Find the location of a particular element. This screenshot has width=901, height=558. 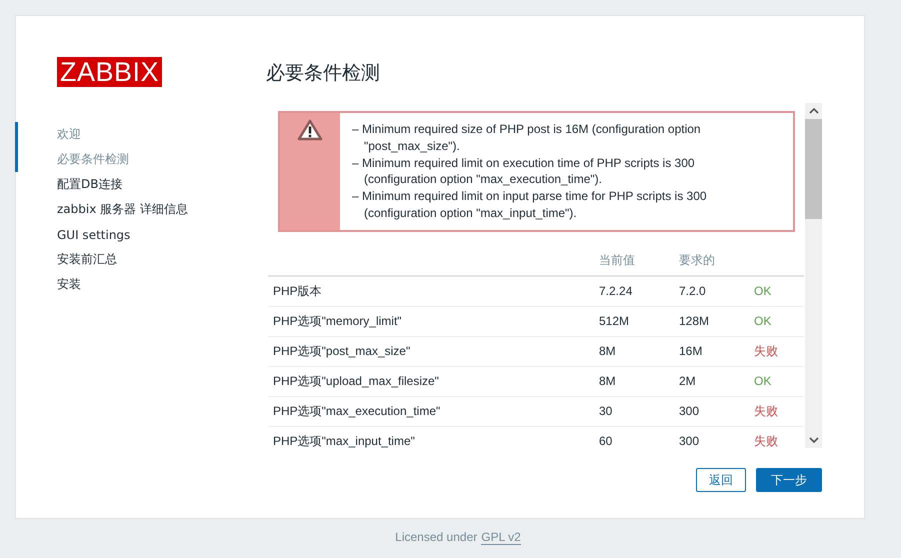

table-cell: PHP选项"post_max_size" is located at coordinates (341, 351).